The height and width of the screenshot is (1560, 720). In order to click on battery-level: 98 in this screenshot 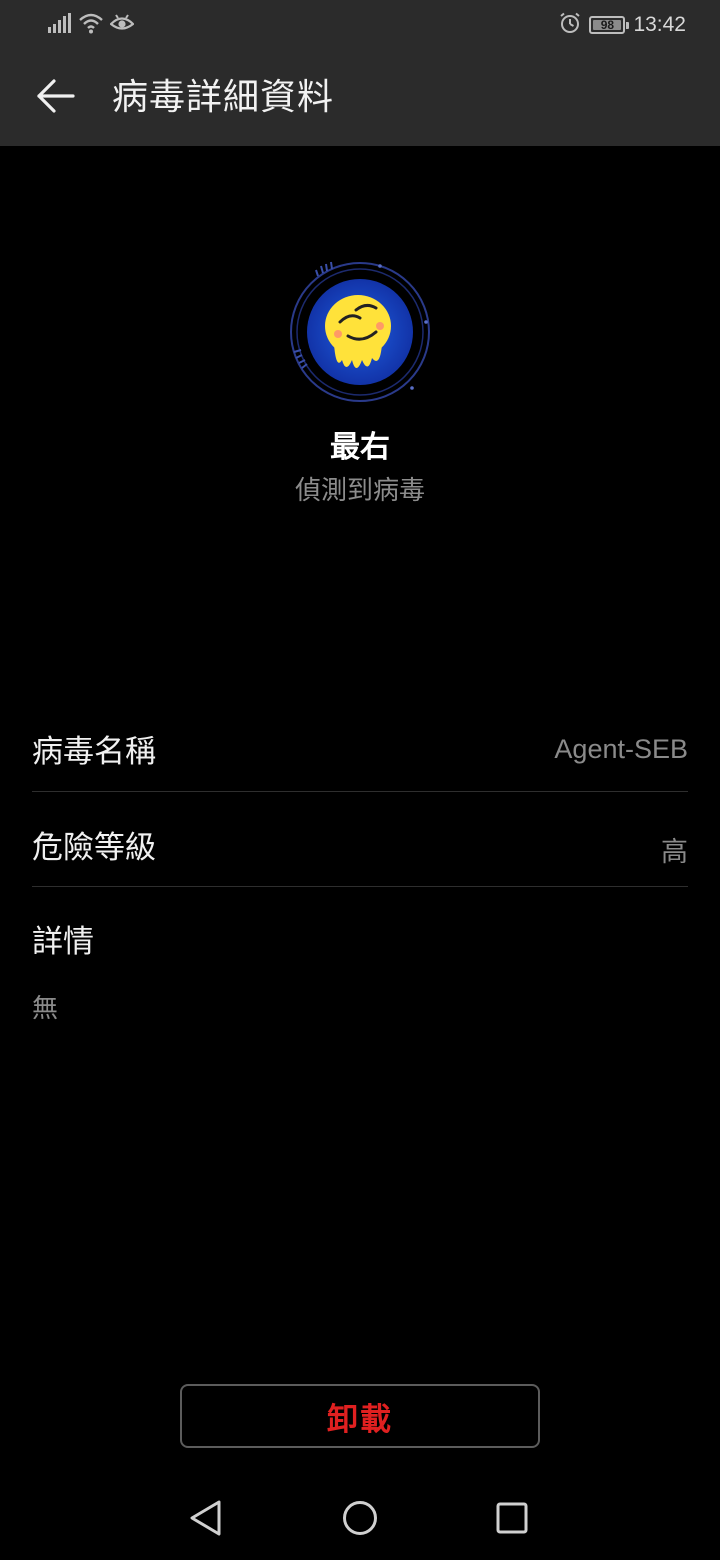, I will do `click(607, 25)`.